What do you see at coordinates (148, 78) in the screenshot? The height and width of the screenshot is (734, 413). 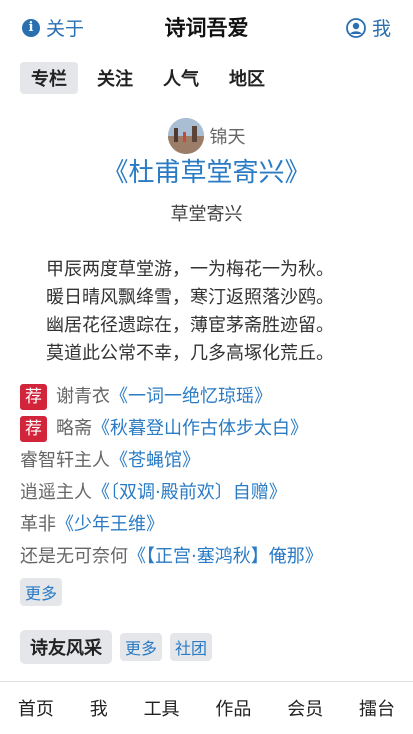 I see `category-tabs: 专栏 关注 人气 地区` at bounding box center [148, 78].